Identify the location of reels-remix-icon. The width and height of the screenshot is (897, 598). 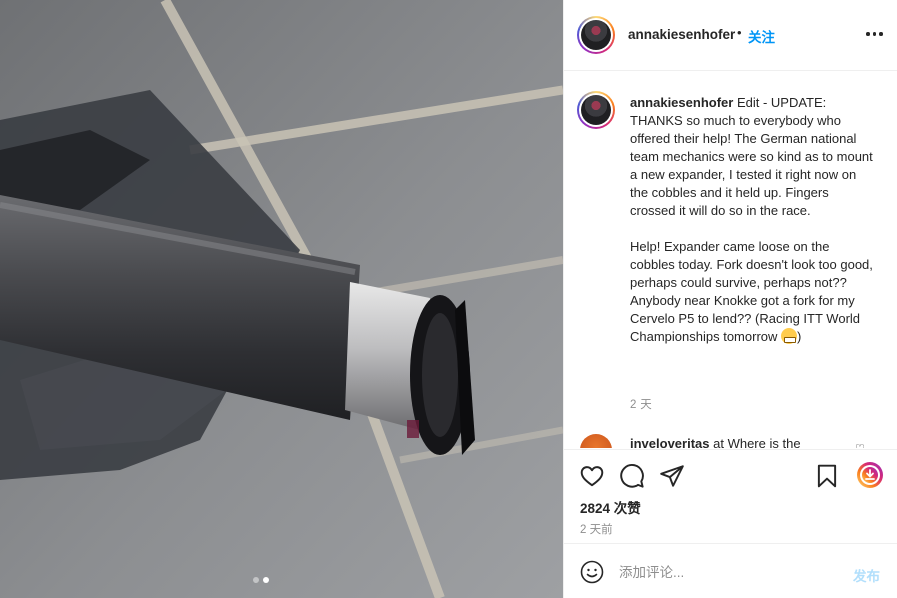
(870, 475).